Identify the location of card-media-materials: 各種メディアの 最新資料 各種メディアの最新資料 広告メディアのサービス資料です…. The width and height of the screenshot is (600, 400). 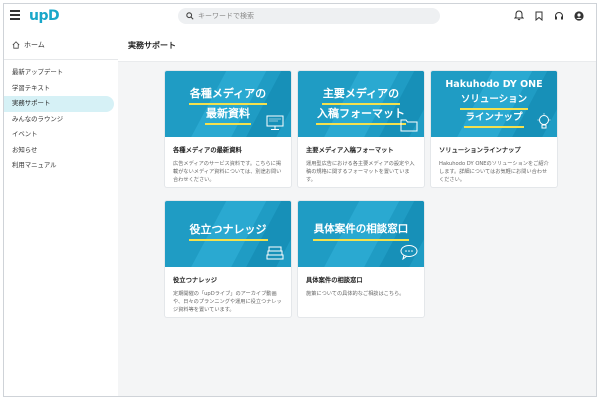
(228, 129).